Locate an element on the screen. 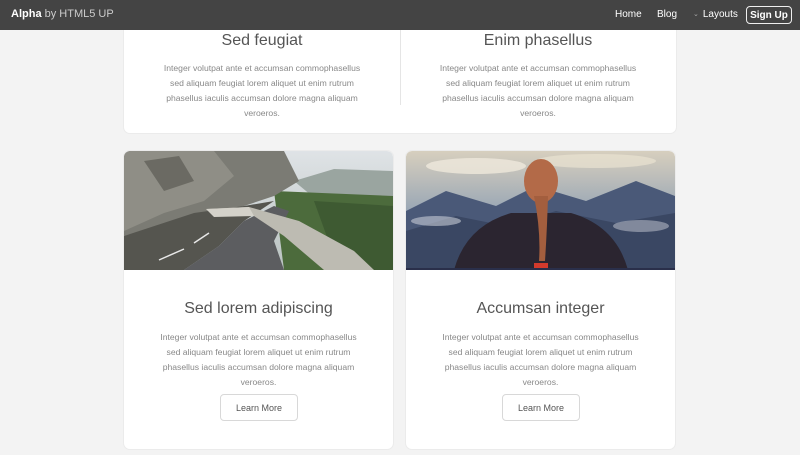 The height and width of the screenshot is (455, 800). nav-home-link: Home is located at coordinates (628, 14).